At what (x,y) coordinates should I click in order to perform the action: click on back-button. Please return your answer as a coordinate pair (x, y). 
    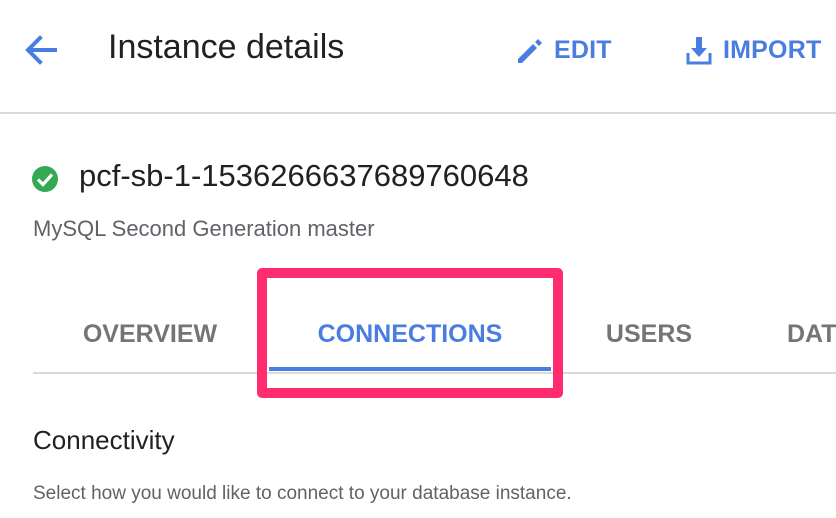
    Looking at the image, I should click on (41, 50).